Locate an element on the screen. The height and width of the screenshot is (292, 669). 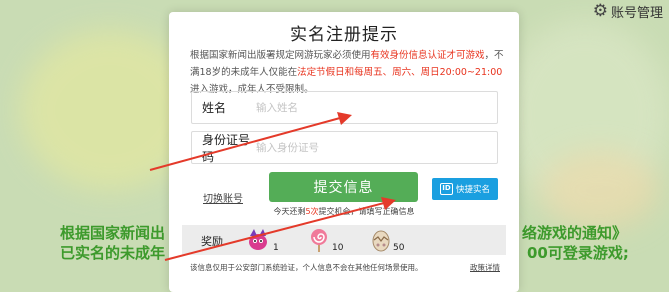
background-blob is located at coordinates (600, 190).